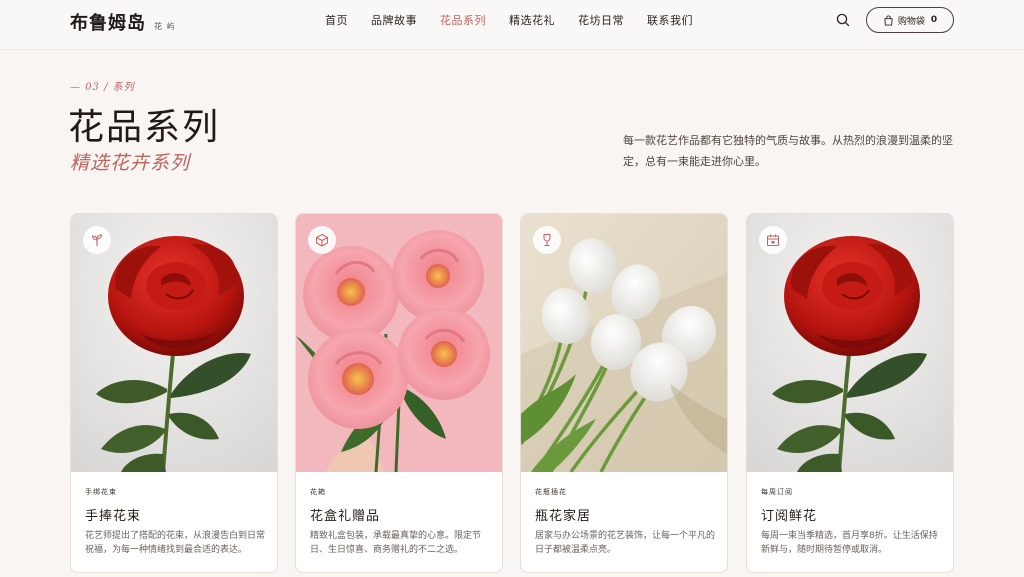 The height and width of the screenshot is (577, 1024). I want to click on nav-item-contact: 联系我们, so click(670, 20).